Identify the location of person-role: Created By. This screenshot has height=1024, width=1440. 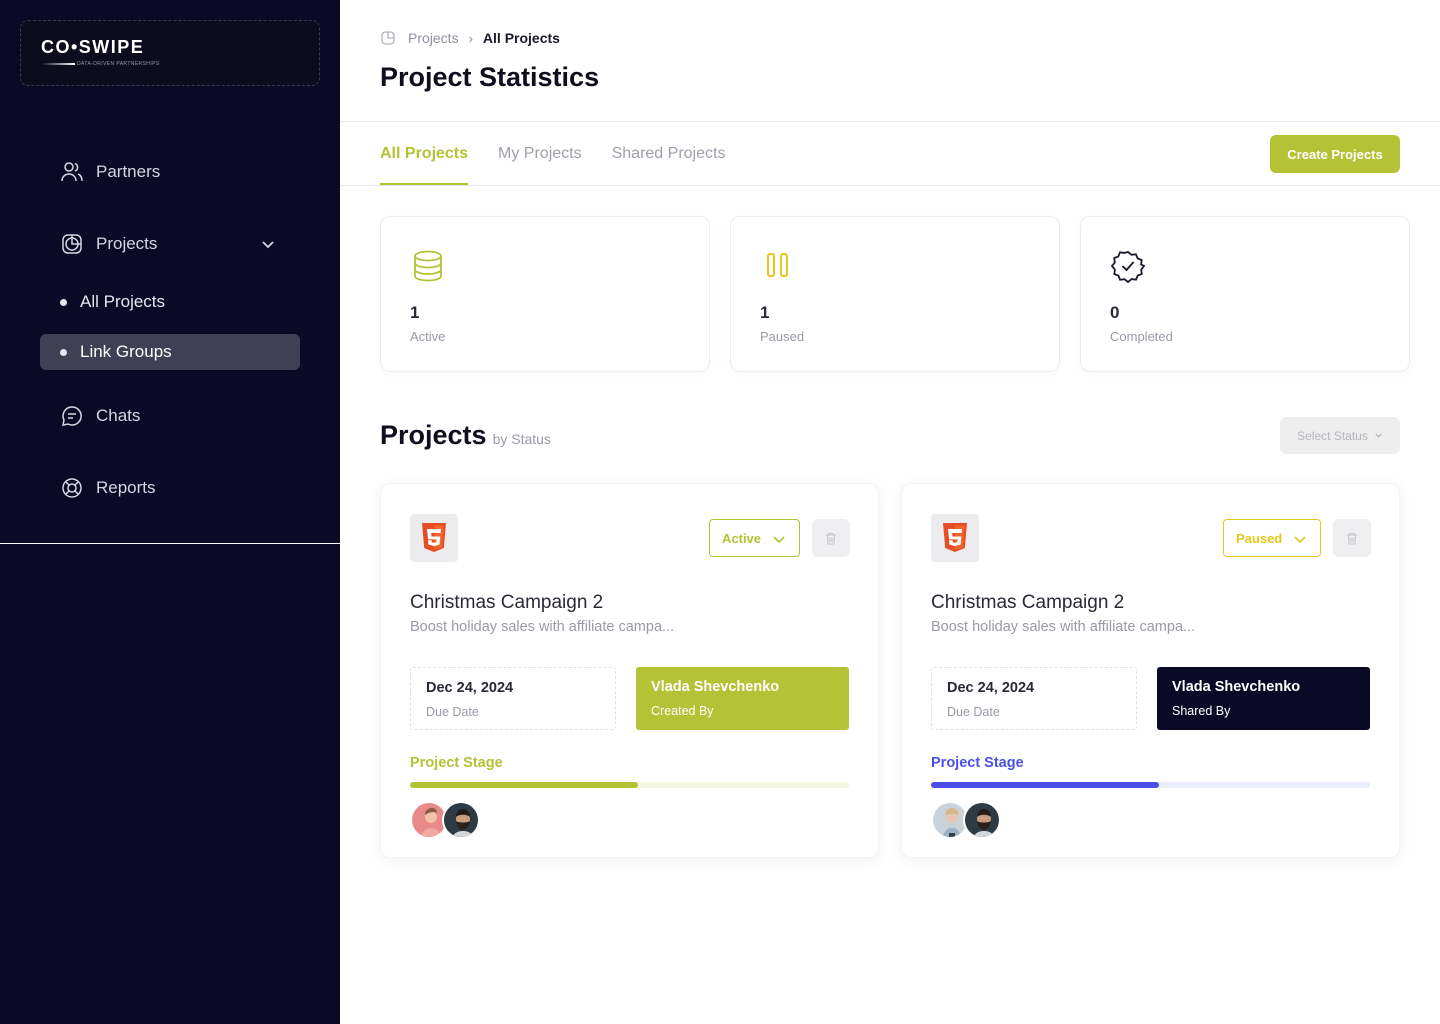
(682, 711).